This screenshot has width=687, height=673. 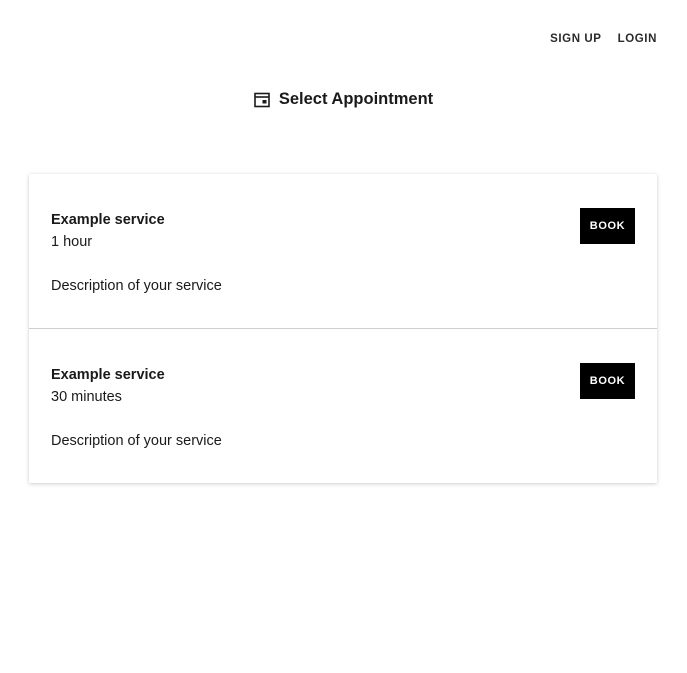 I want to click on service-duration: 30 minutes, so click(x=86, y=397).